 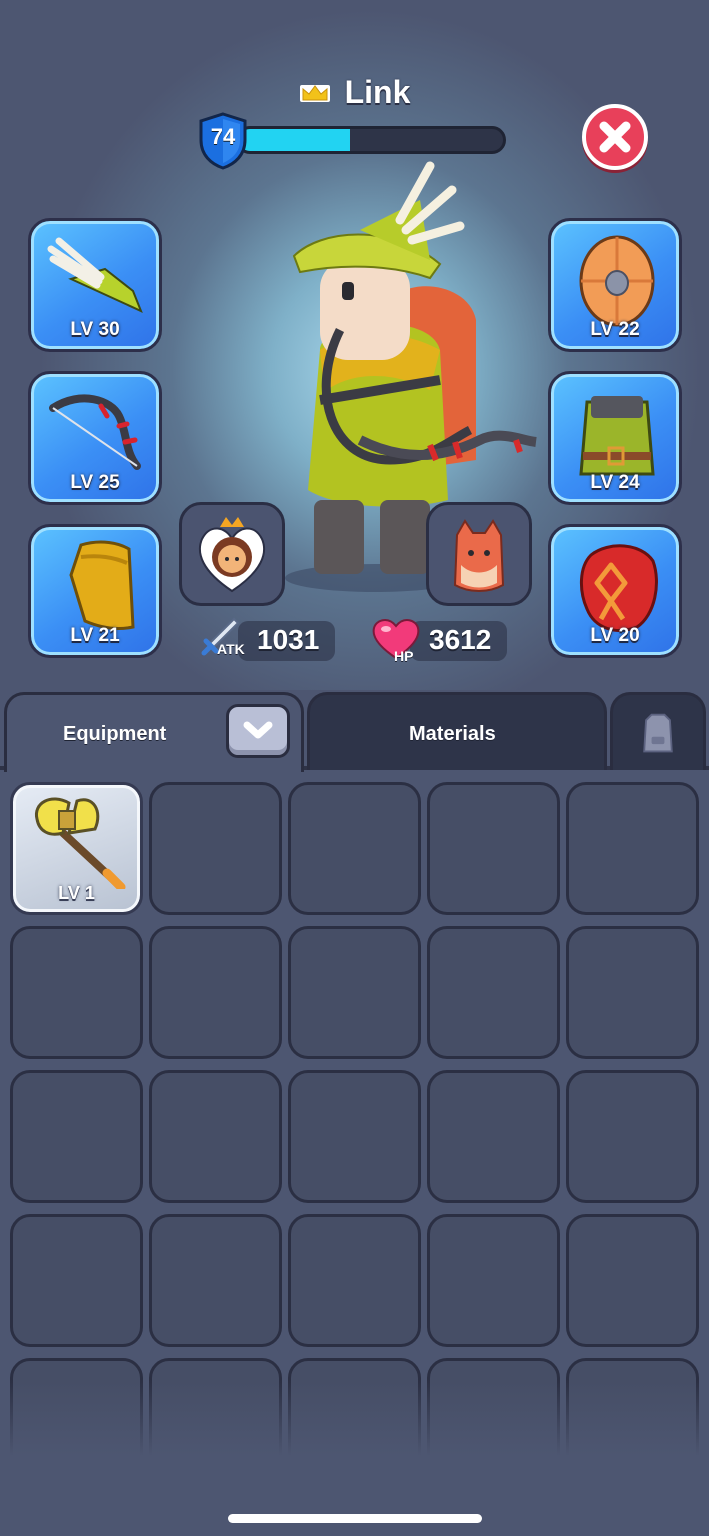 What do you see at coordinates (452, 734) in the screenshot?
I see `tab-materials-label: Materials` at bounding box center [452, 734].